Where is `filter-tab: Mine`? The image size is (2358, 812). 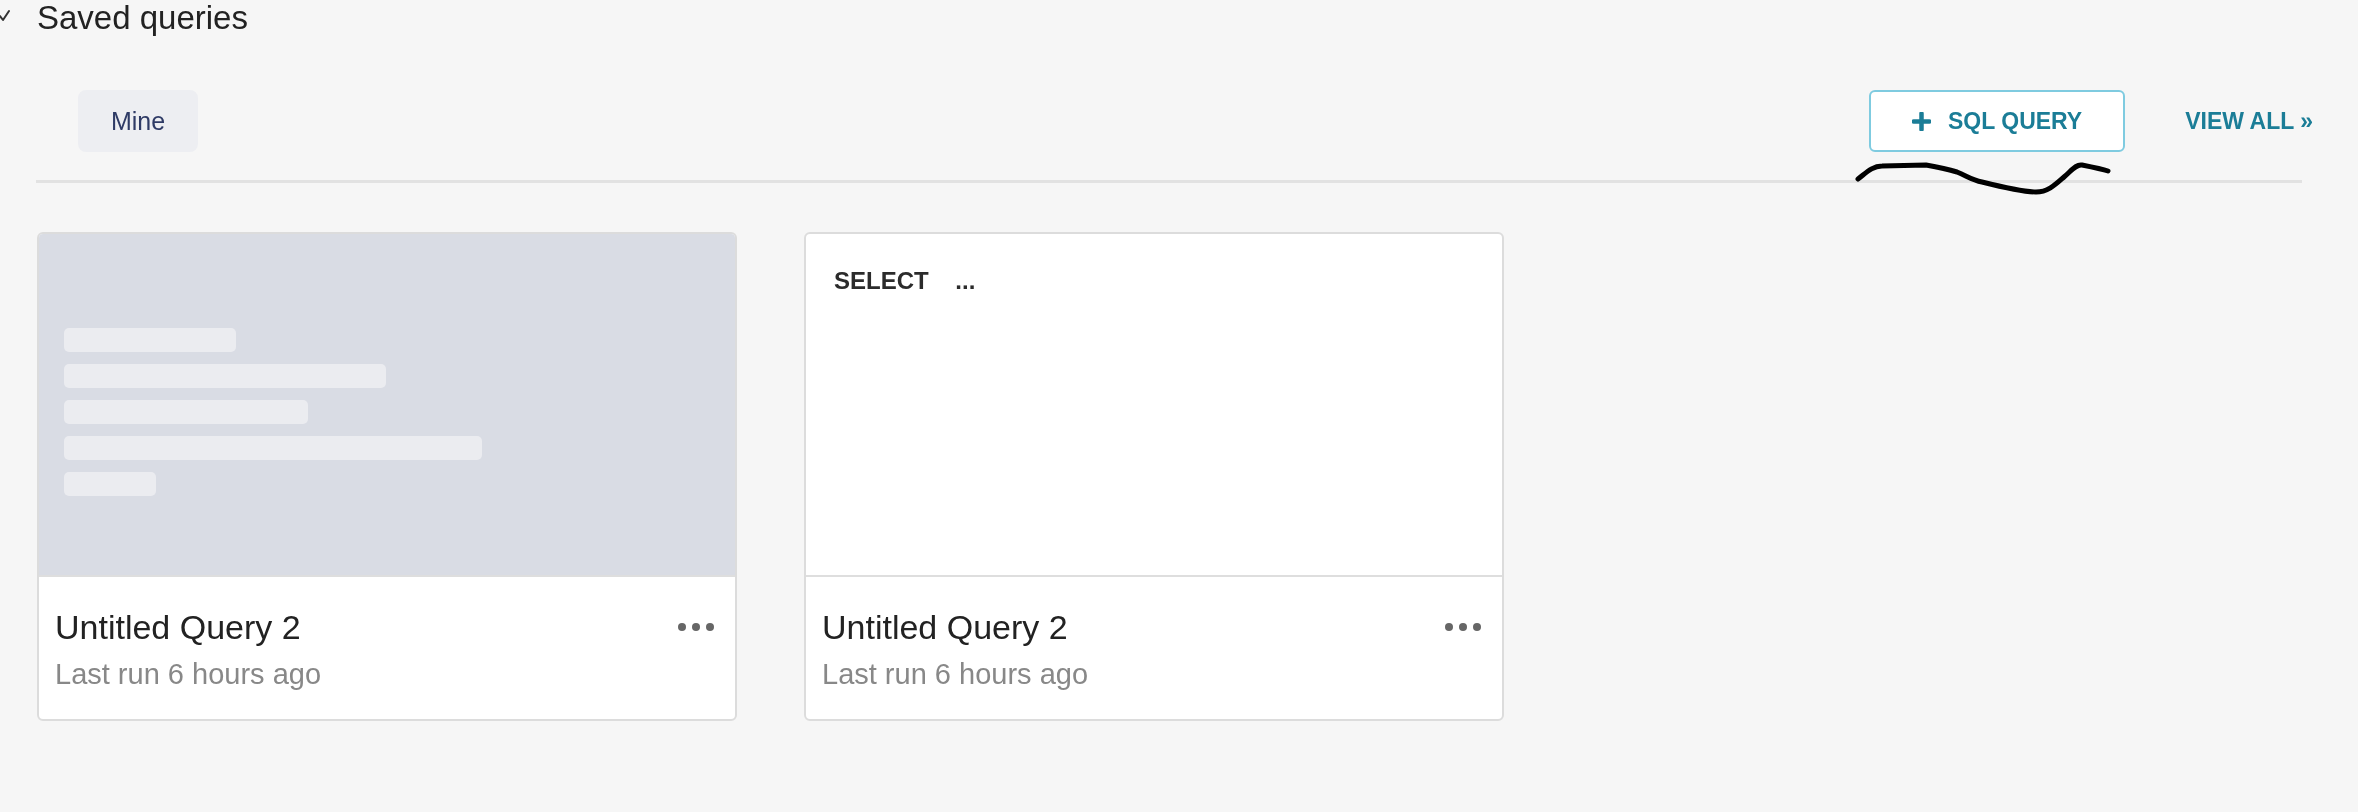
filter-tab: Mine is located at coordinates (138, 121).